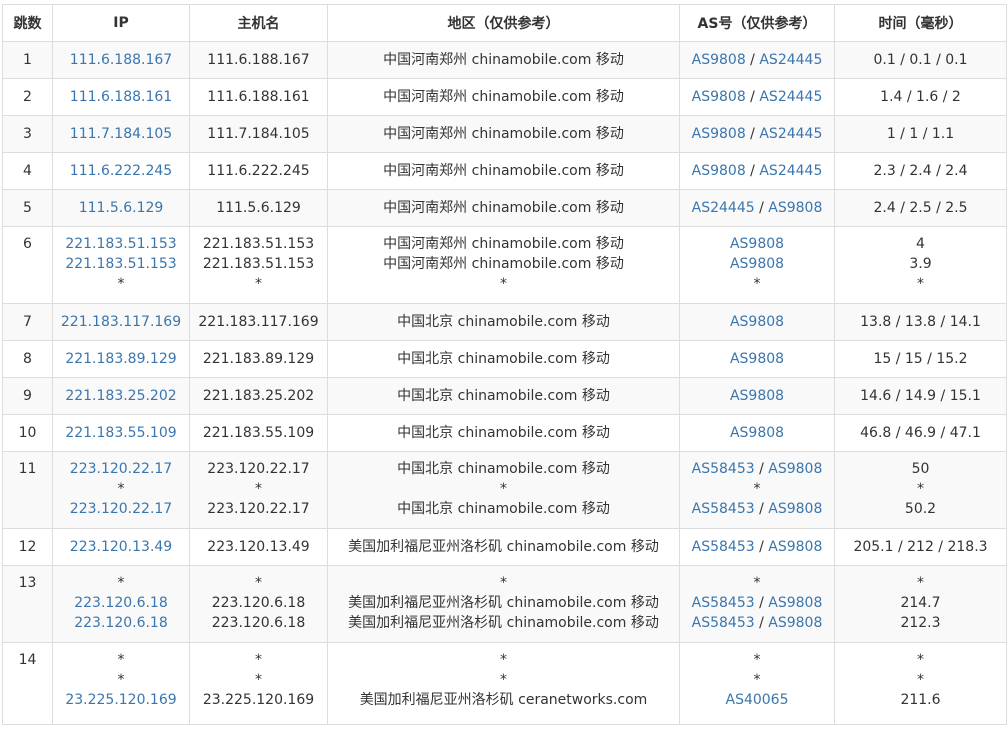 This screenshot has height=731, width=1008. I want to click on ip-cell: 111.5.6.129, so click(121, 208).